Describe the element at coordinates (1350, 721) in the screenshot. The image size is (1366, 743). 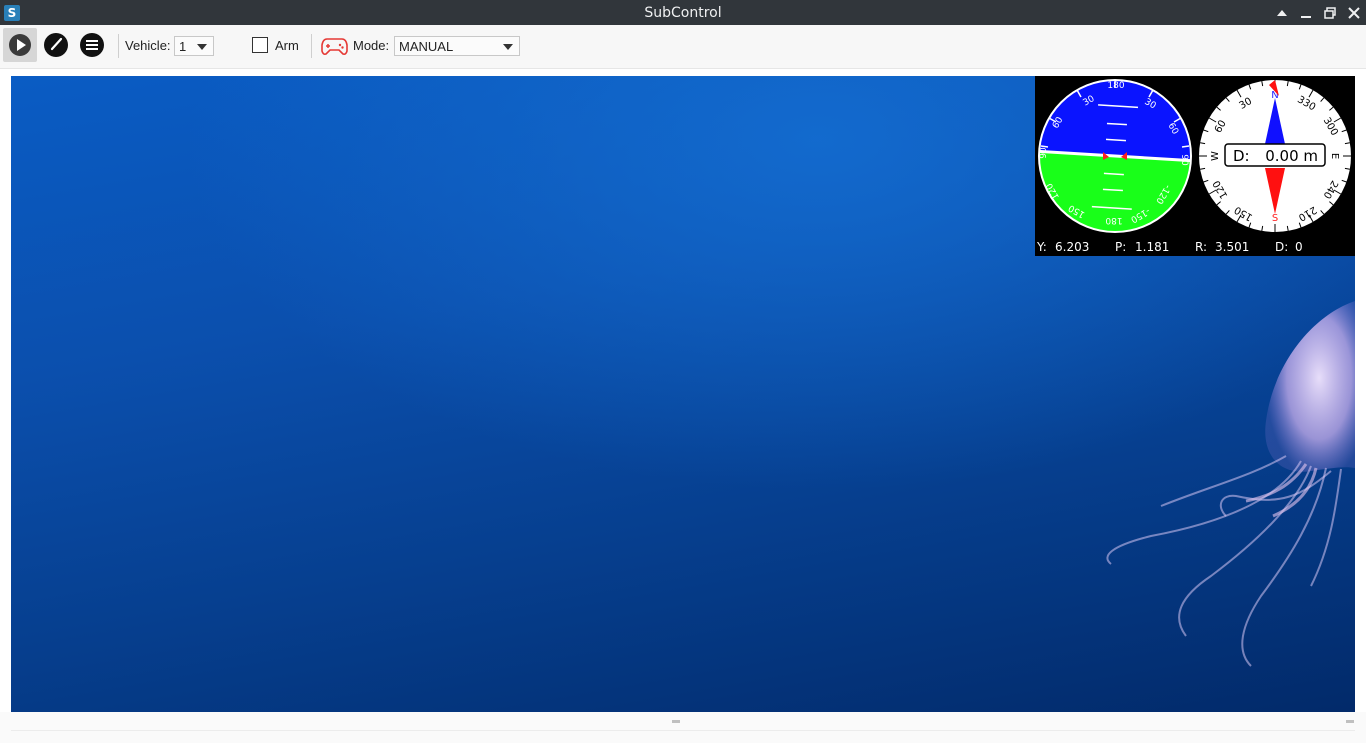
I see `resize-grip` at that location.